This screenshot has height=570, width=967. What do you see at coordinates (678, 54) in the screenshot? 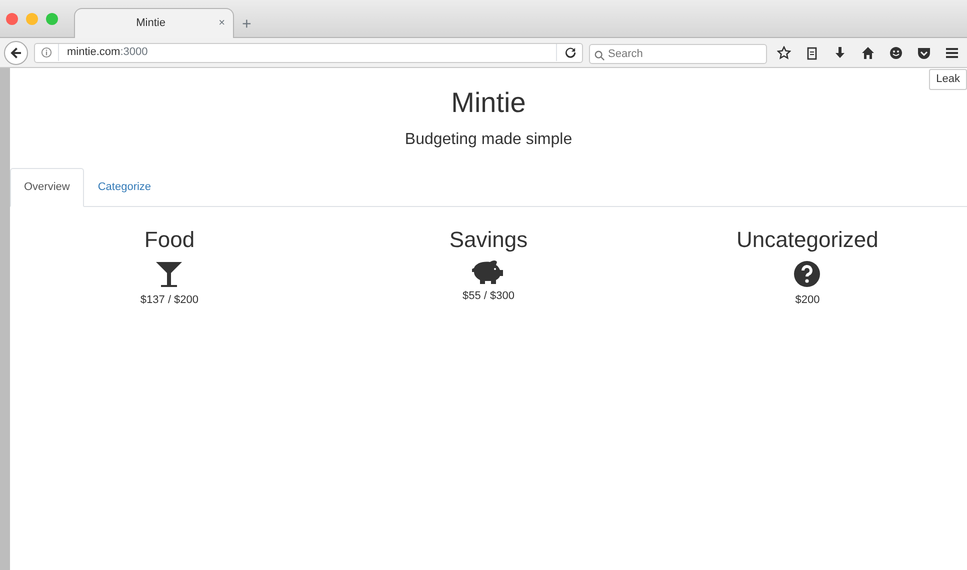
I see `search-field: Search` at bounding box center [678, 54].